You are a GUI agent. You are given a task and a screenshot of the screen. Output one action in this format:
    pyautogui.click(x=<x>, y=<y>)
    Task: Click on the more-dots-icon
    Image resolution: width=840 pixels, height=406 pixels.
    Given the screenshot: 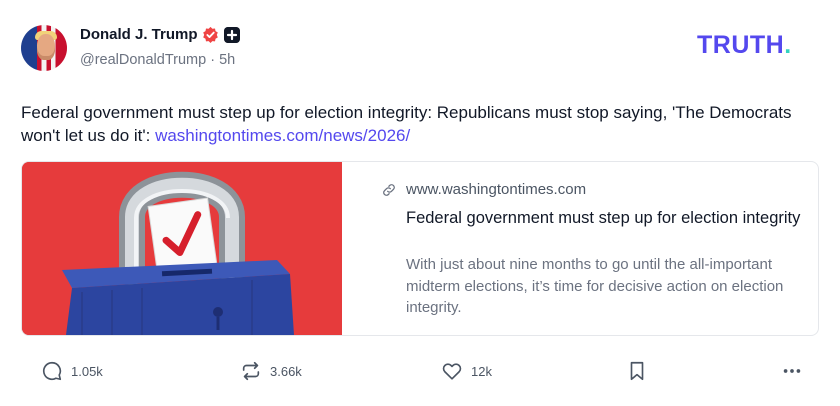 What is the action you would take?
    pyautogui.click(x=792, y=371)
    